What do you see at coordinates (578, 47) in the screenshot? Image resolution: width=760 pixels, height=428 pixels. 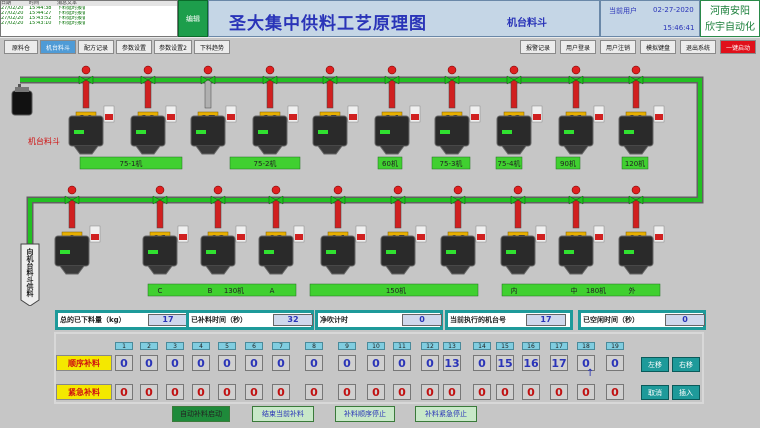 I see `user-login-button: 用户登录` at bounding box center [578, 47].